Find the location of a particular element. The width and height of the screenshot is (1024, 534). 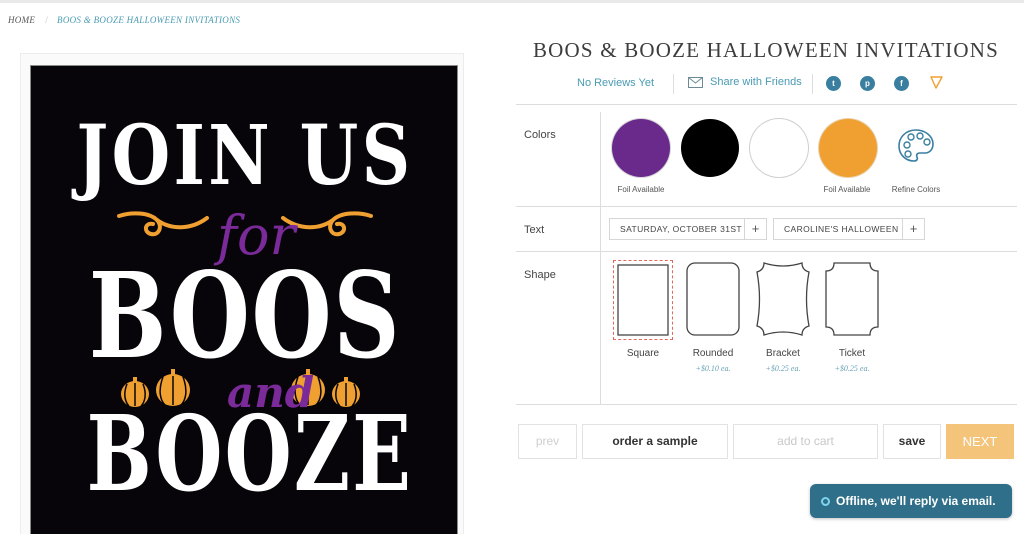

product-meta-row: No Reviews Yet Share with Friends t p f is located at coordinates (766, 84).